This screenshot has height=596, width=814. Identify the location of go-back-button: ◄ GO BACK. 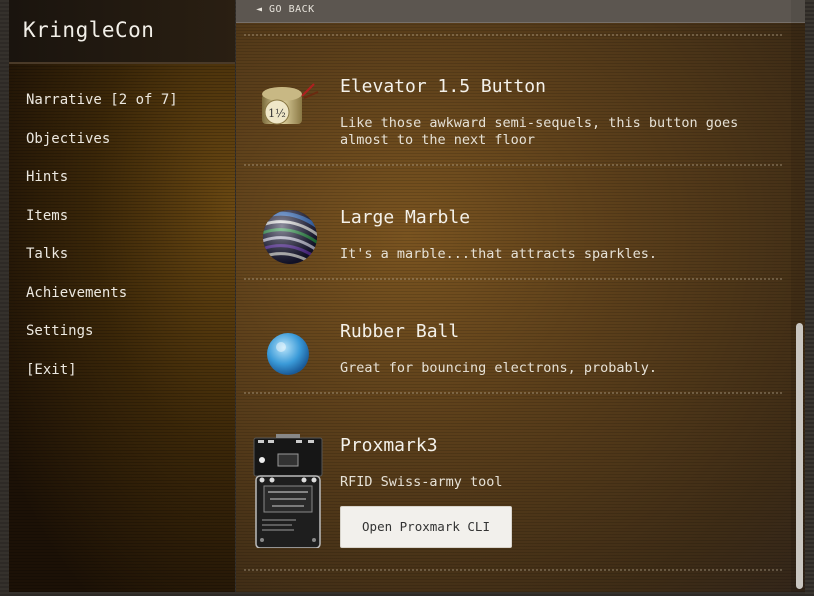
(285, 9).